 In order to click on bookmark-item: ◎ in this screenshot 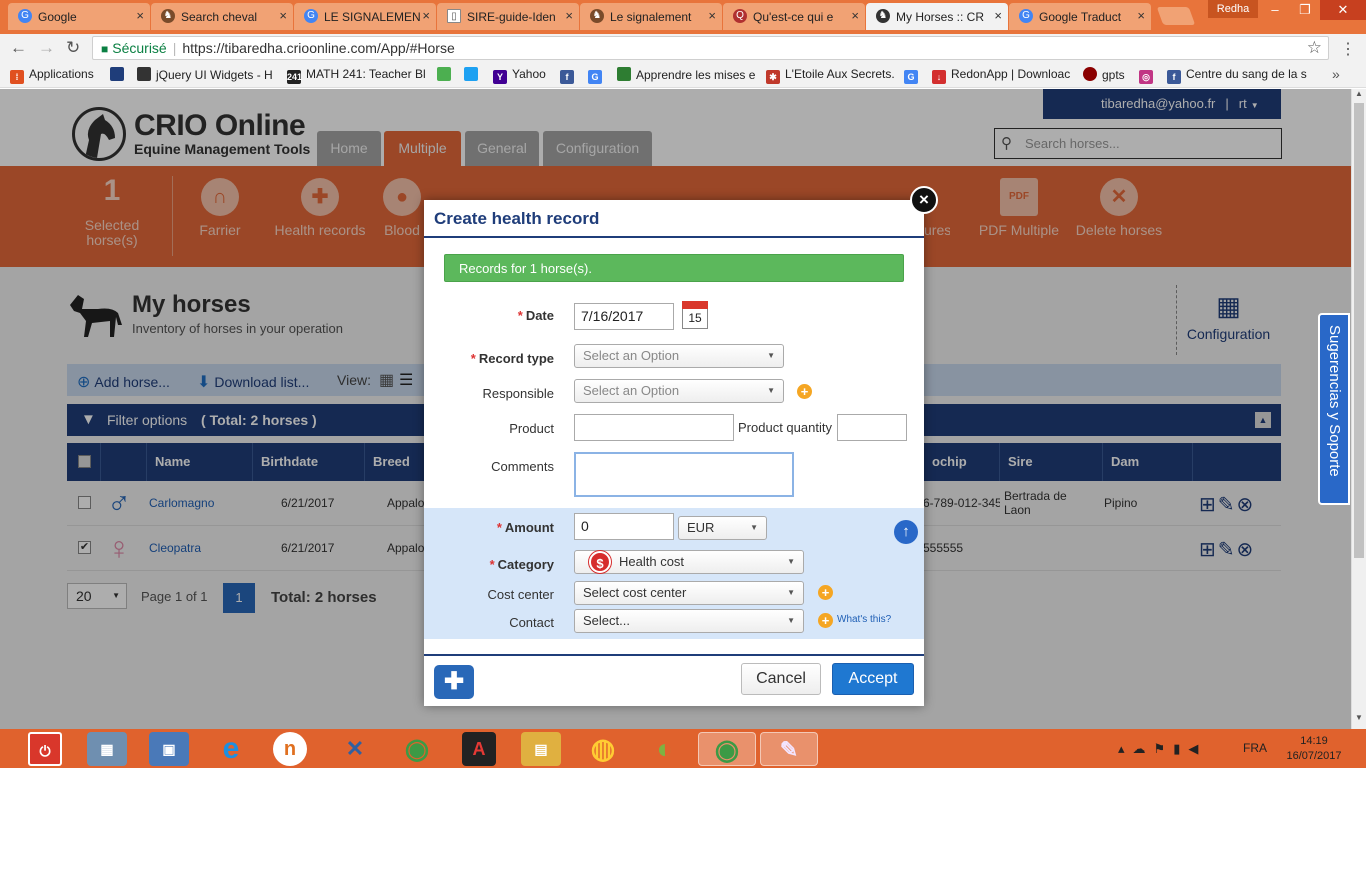, I will do `click(1148, 75)`.